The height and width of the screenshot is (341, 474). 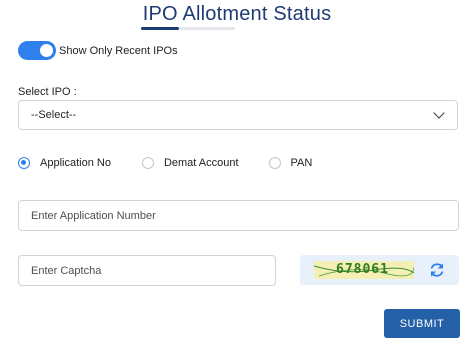 I want to click on toggle-knob, so click(x=46, y=50).